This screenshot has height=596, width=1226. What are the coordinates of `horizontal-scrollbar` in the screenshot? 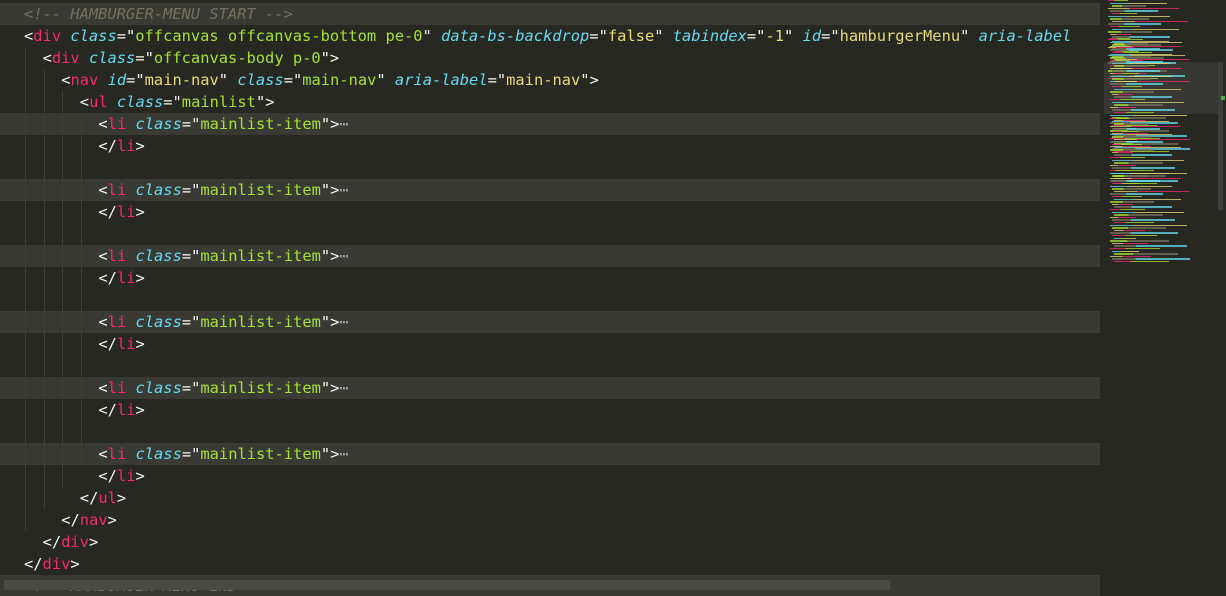 It's located at (447, 585).